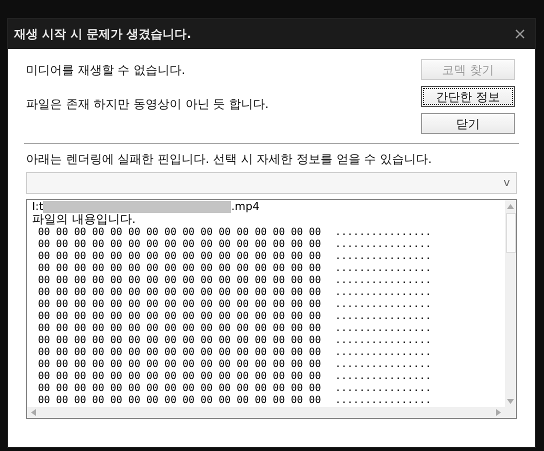  Describe the element at coordinates (38, 207) in the screenshot. I see `file-path-start: I:t` at that location.